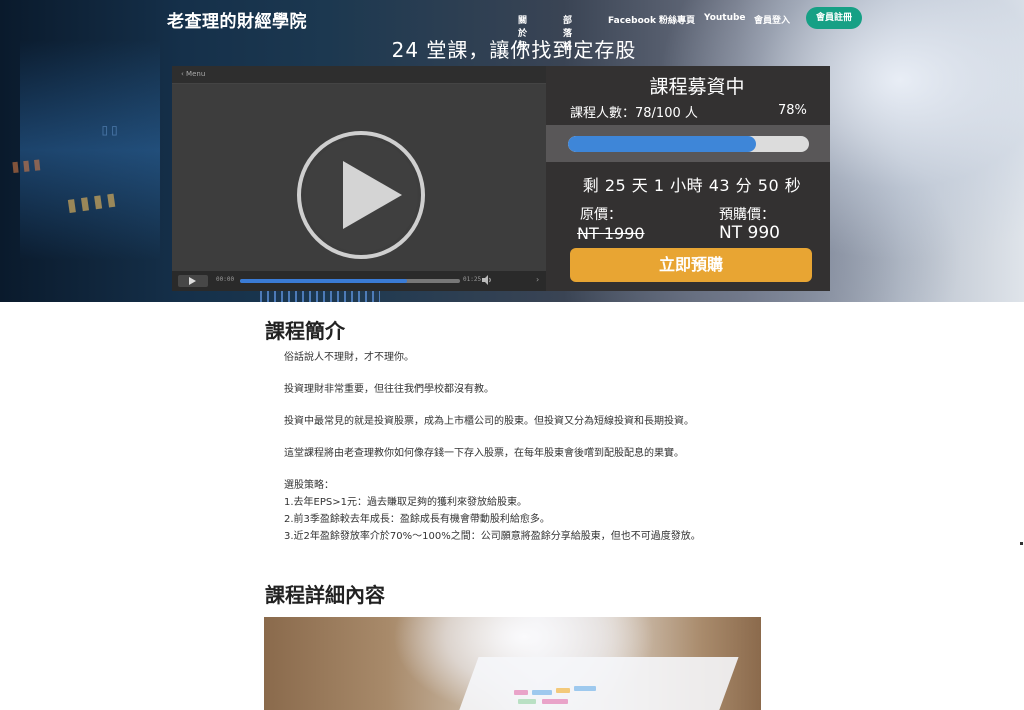 This screenshot has width=1024, height=710. Describe the element at coordinates (747, 215) in the screenshot. I see `presale-price-label: 預購價：` at that location.